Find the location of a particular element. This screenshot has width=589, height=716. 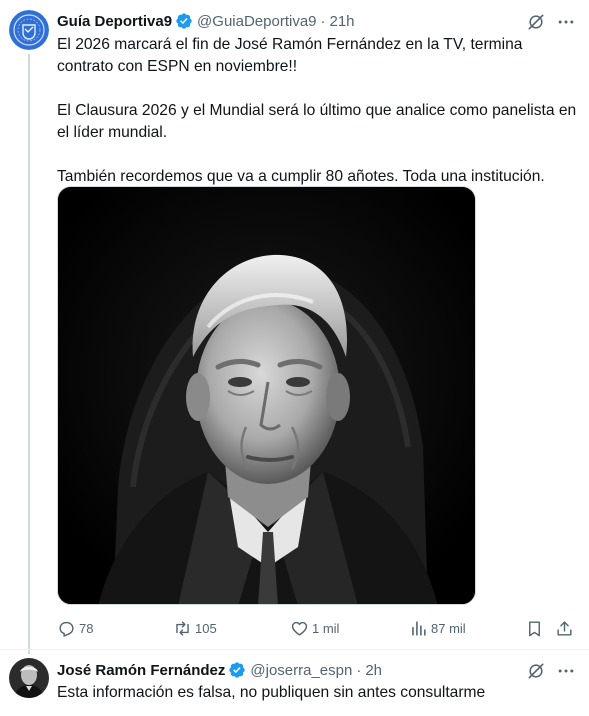

like-button: 1 mil is located at coordinates (314, 628).